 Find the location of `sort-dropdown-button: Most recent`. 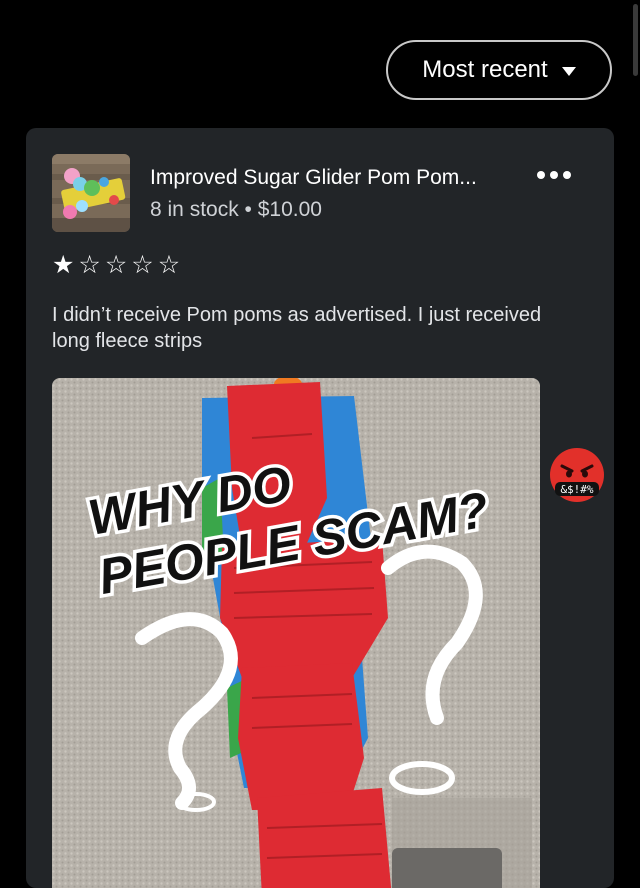

sort-dropdown-button: Most recent is located at coordinates (499, 70).